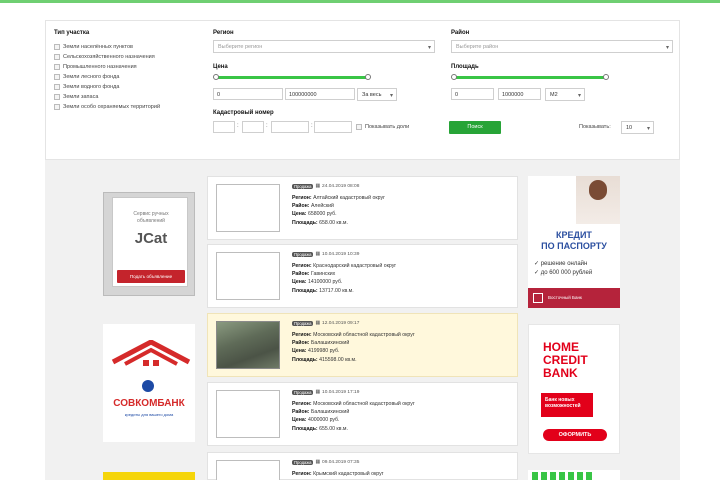 The image size is (720, 480). What do you see at coordinates (333, 222) in the screenshot?
I see `listing-area: 658.00 кв.м.` at bounding box center [333, 222].